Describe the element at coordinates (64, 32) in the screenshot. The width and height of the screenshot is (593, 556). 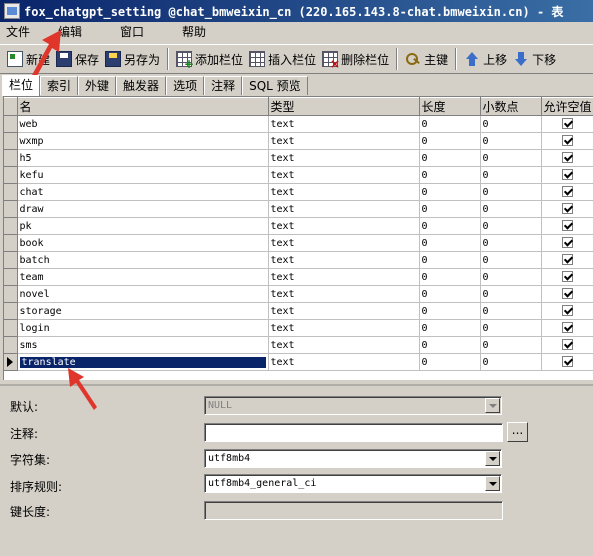
I see `menu-edit: 编辑` at that location.